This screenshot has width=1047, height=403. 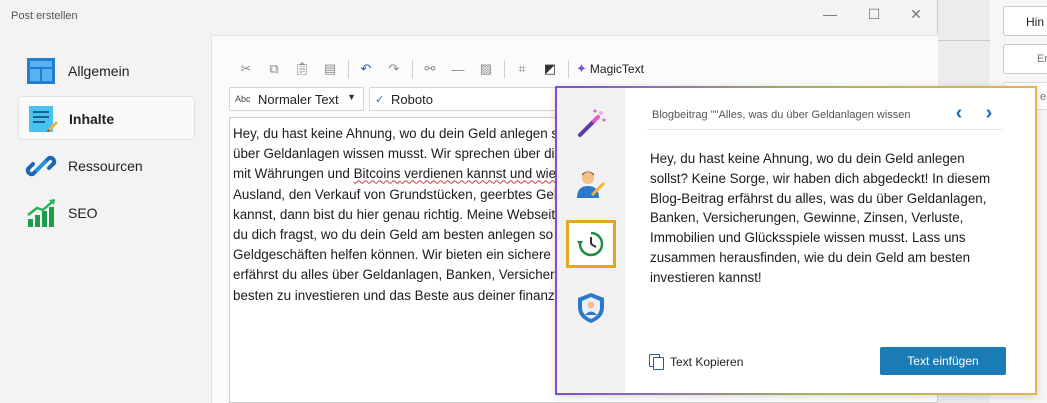 I want to click on shield-user-icon, so click(x=591, y=308).